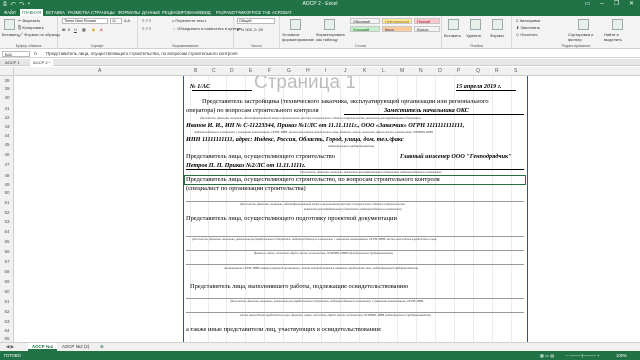 This screenshot has width=640, height=360. Describe the element at coordinates (31, 27) in the screenshot. I see `copy-button: ⎘ Копировать` at that location.